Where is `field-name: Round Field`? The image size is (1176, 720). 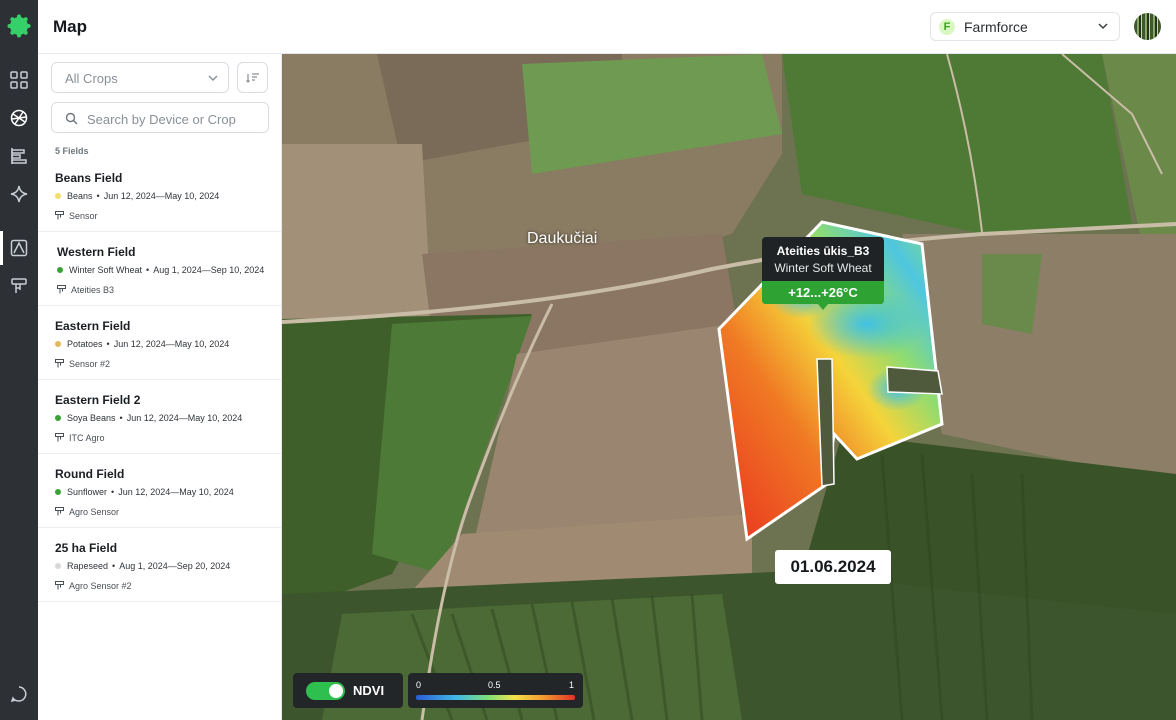
field-name: Round Field is located at coordinates (90, 474).